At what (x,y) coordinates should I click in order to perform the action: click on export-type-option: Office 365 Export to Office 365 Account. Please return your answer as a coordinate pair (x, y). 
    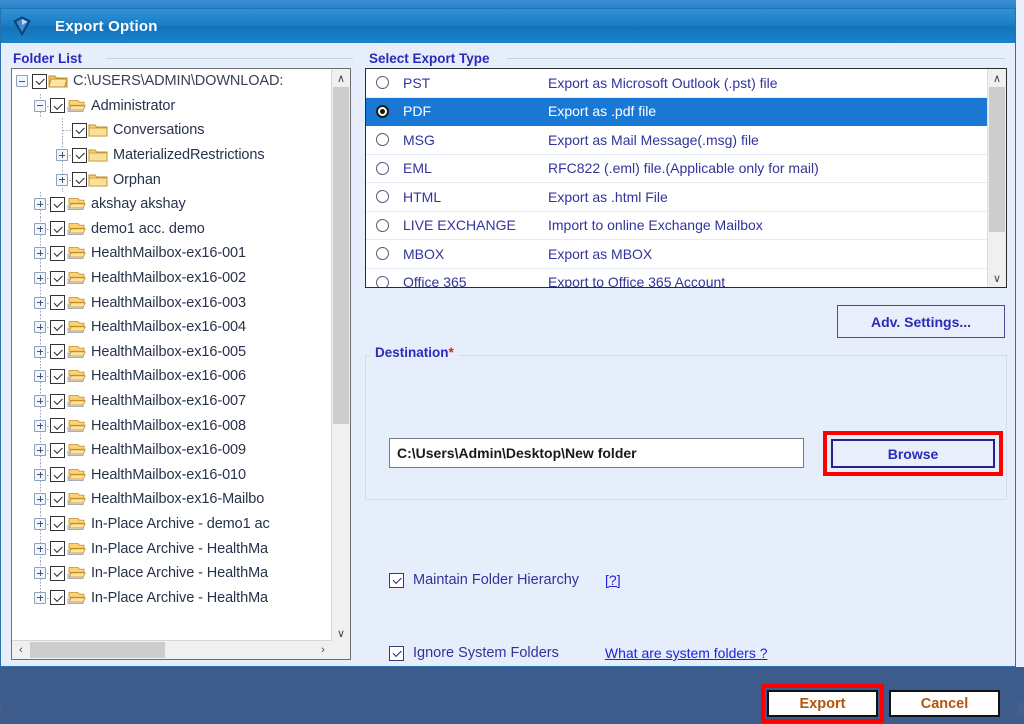
    Looking at the image, I should click on (677, 278).